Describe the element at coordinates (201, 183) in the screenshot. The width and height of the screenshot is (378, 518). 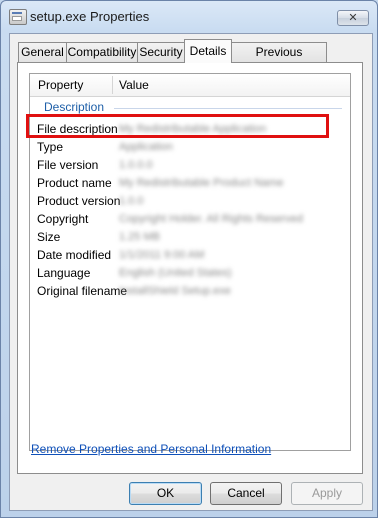
I see `property-value: My Redistributable Product Name` at that location.